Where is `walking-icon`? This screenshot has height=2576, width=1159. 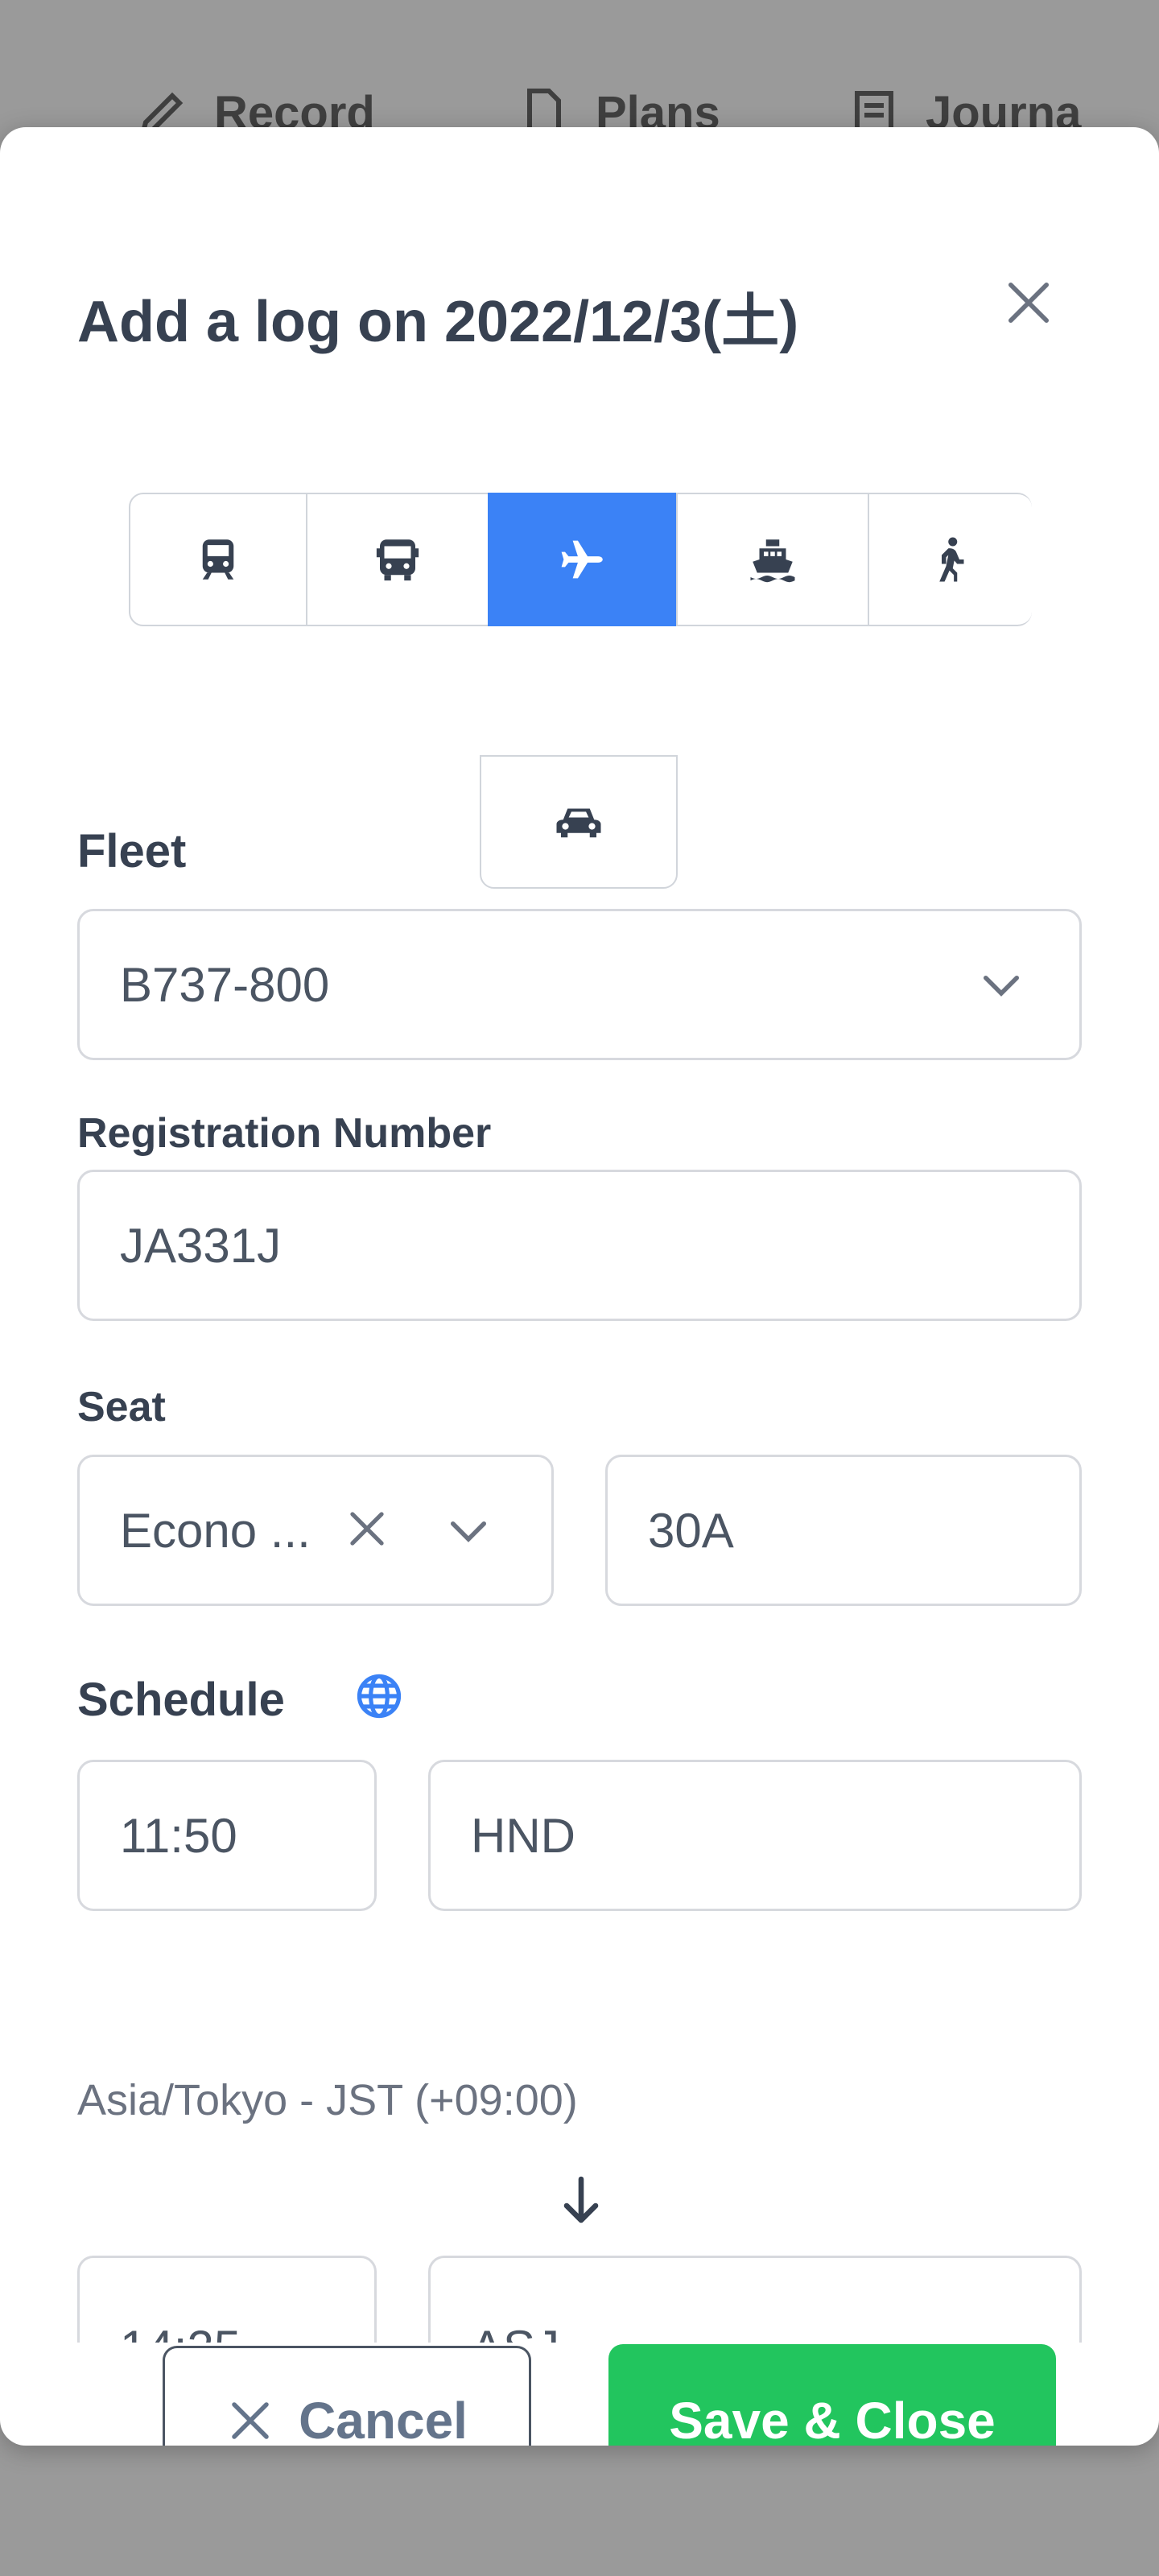
walking-icon is located at coordinates (951, 559).